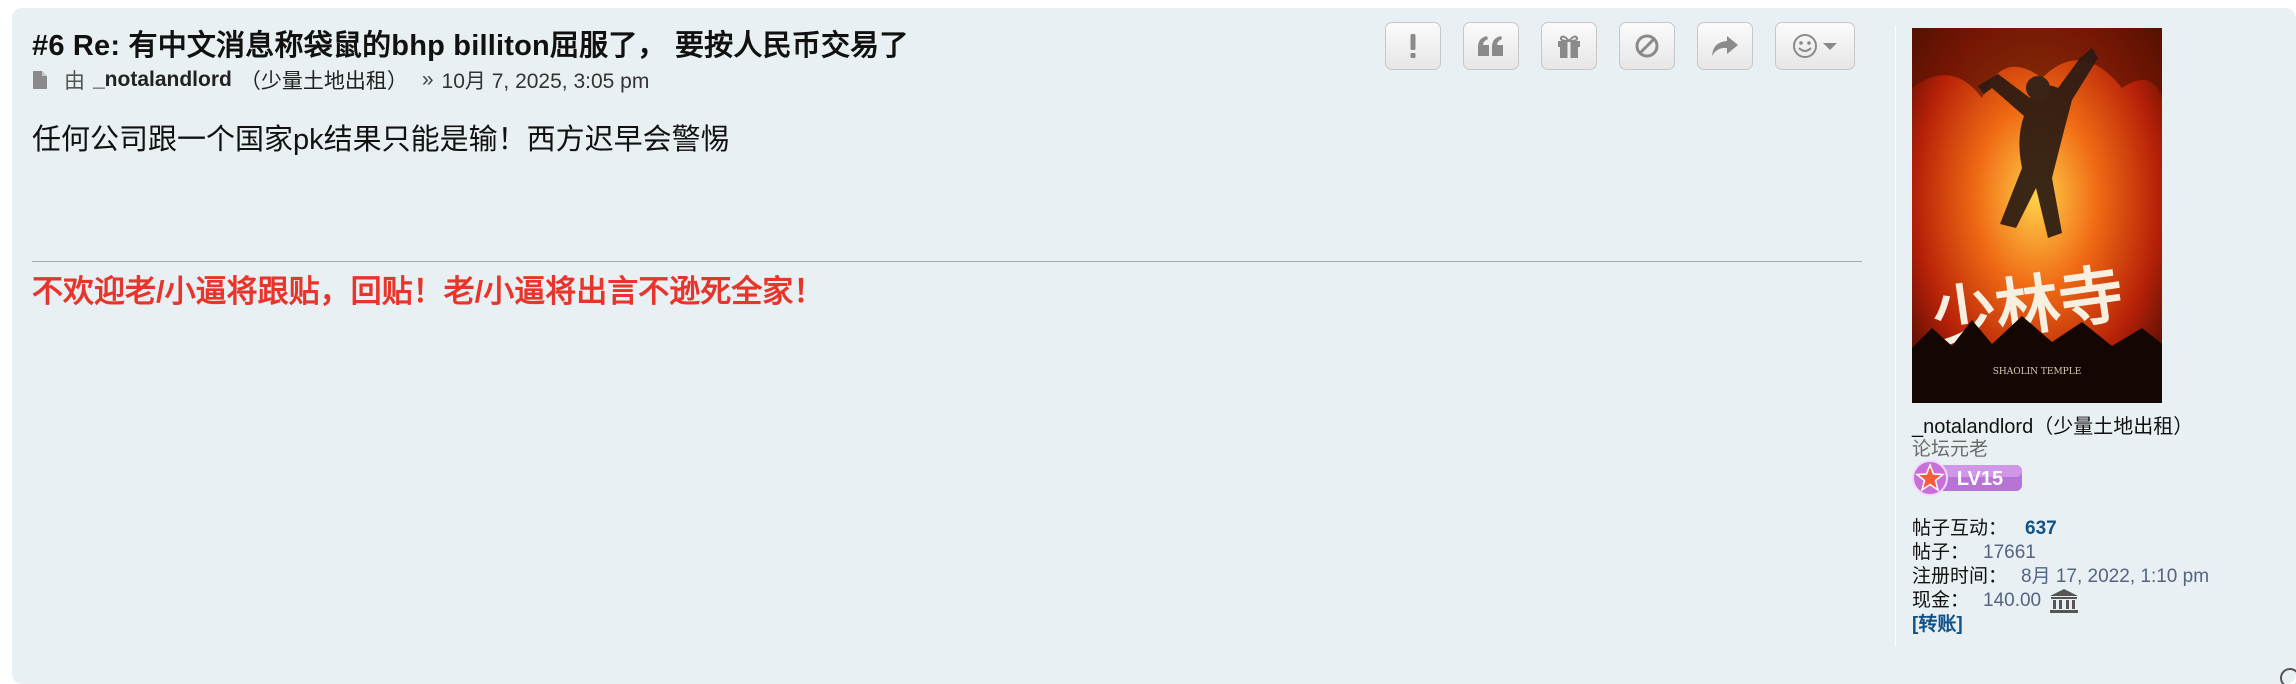  What do you see at coordinates (1960, 576) in the screenshot?
I see `stat-joined-label: 注册时间：` at bounding box center [1960, 576].